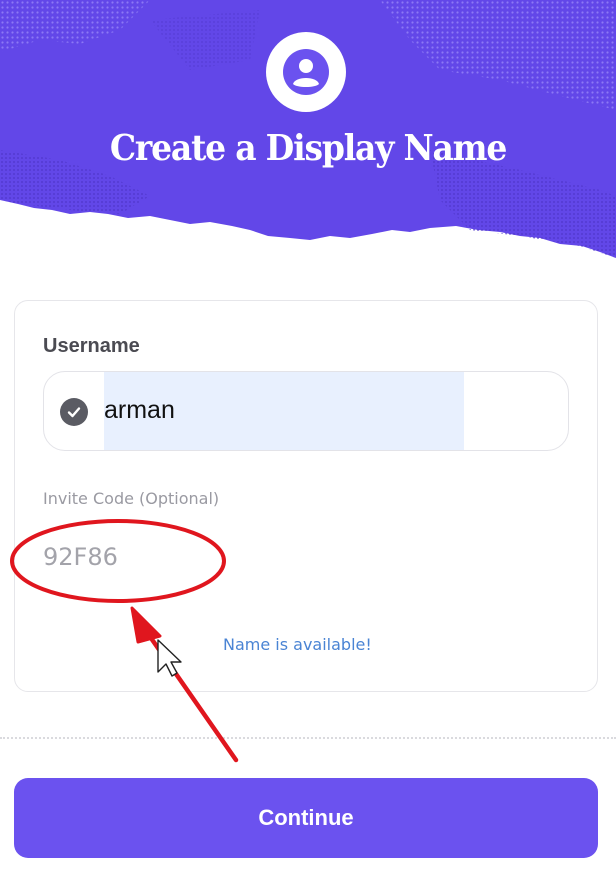 The image size is (616, 872). I want to click on availability-status: Name is available!, so click(297, 644).